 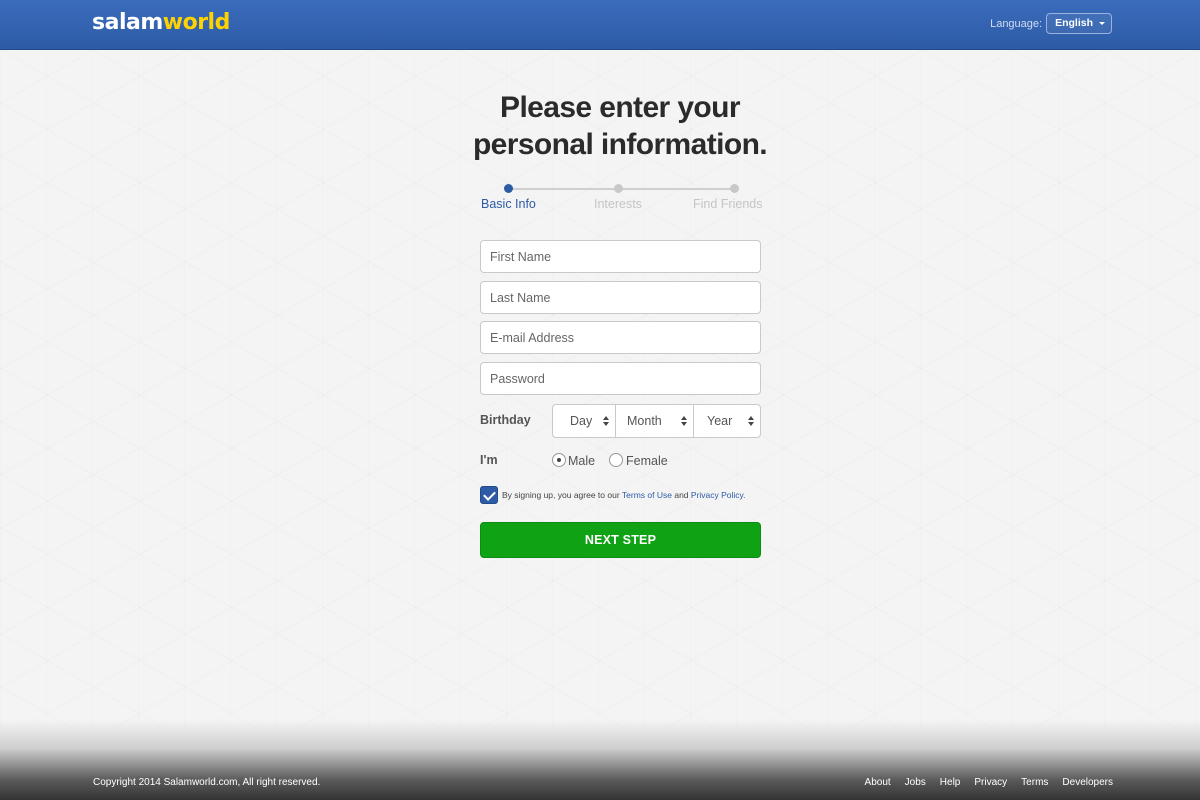 What do you see at coordinates (620, 337) in the screenshot?
I see `email-input` at bounding box center [620, 337].